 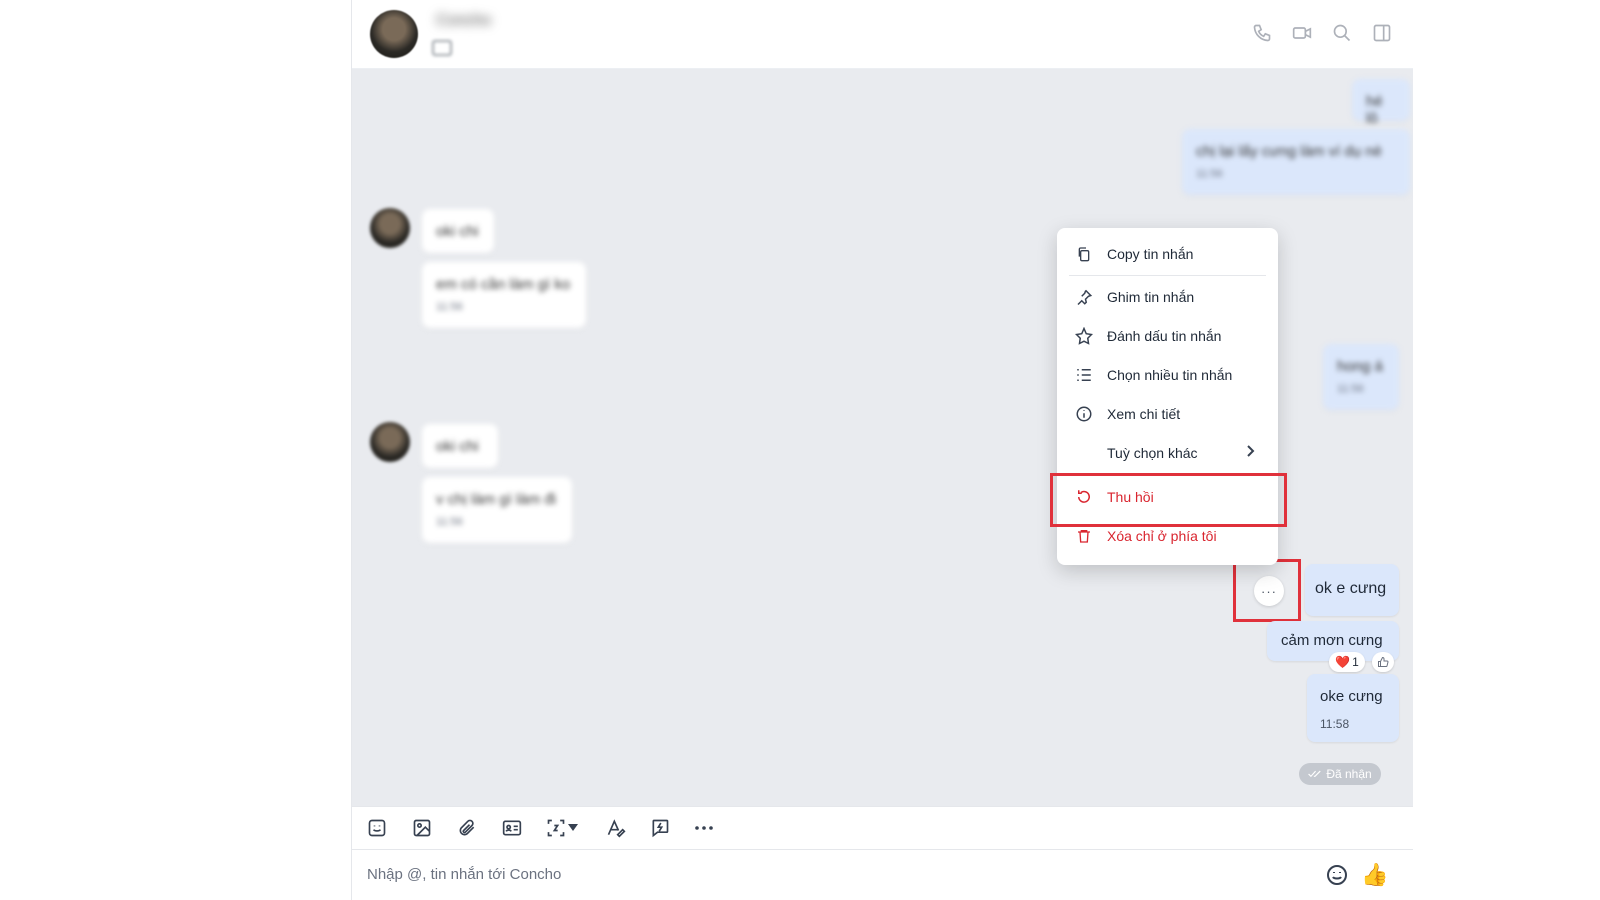 What do you see at coordinates (1374, 110) in the screenshot?
I see `message-text: hé lô` at bounding box center [1374, 110].